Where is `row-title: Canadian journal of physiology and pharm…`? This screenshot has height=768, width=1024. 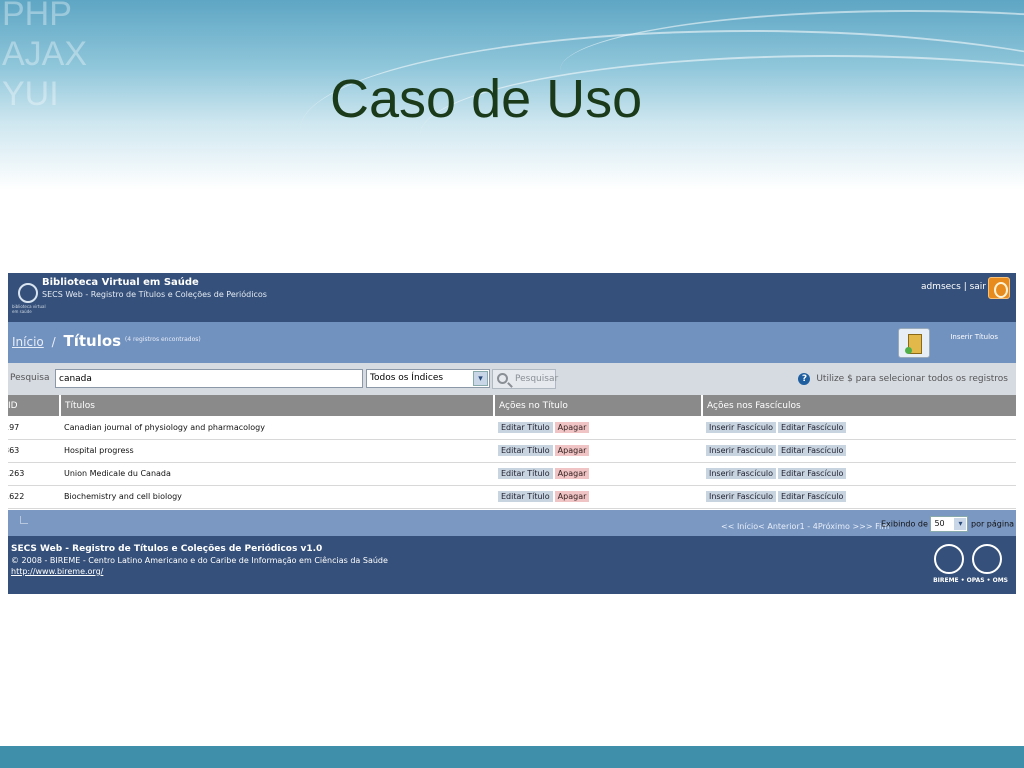 row-title: Canadian journal of physiology and pharm… is located at coordinates (277, 428).